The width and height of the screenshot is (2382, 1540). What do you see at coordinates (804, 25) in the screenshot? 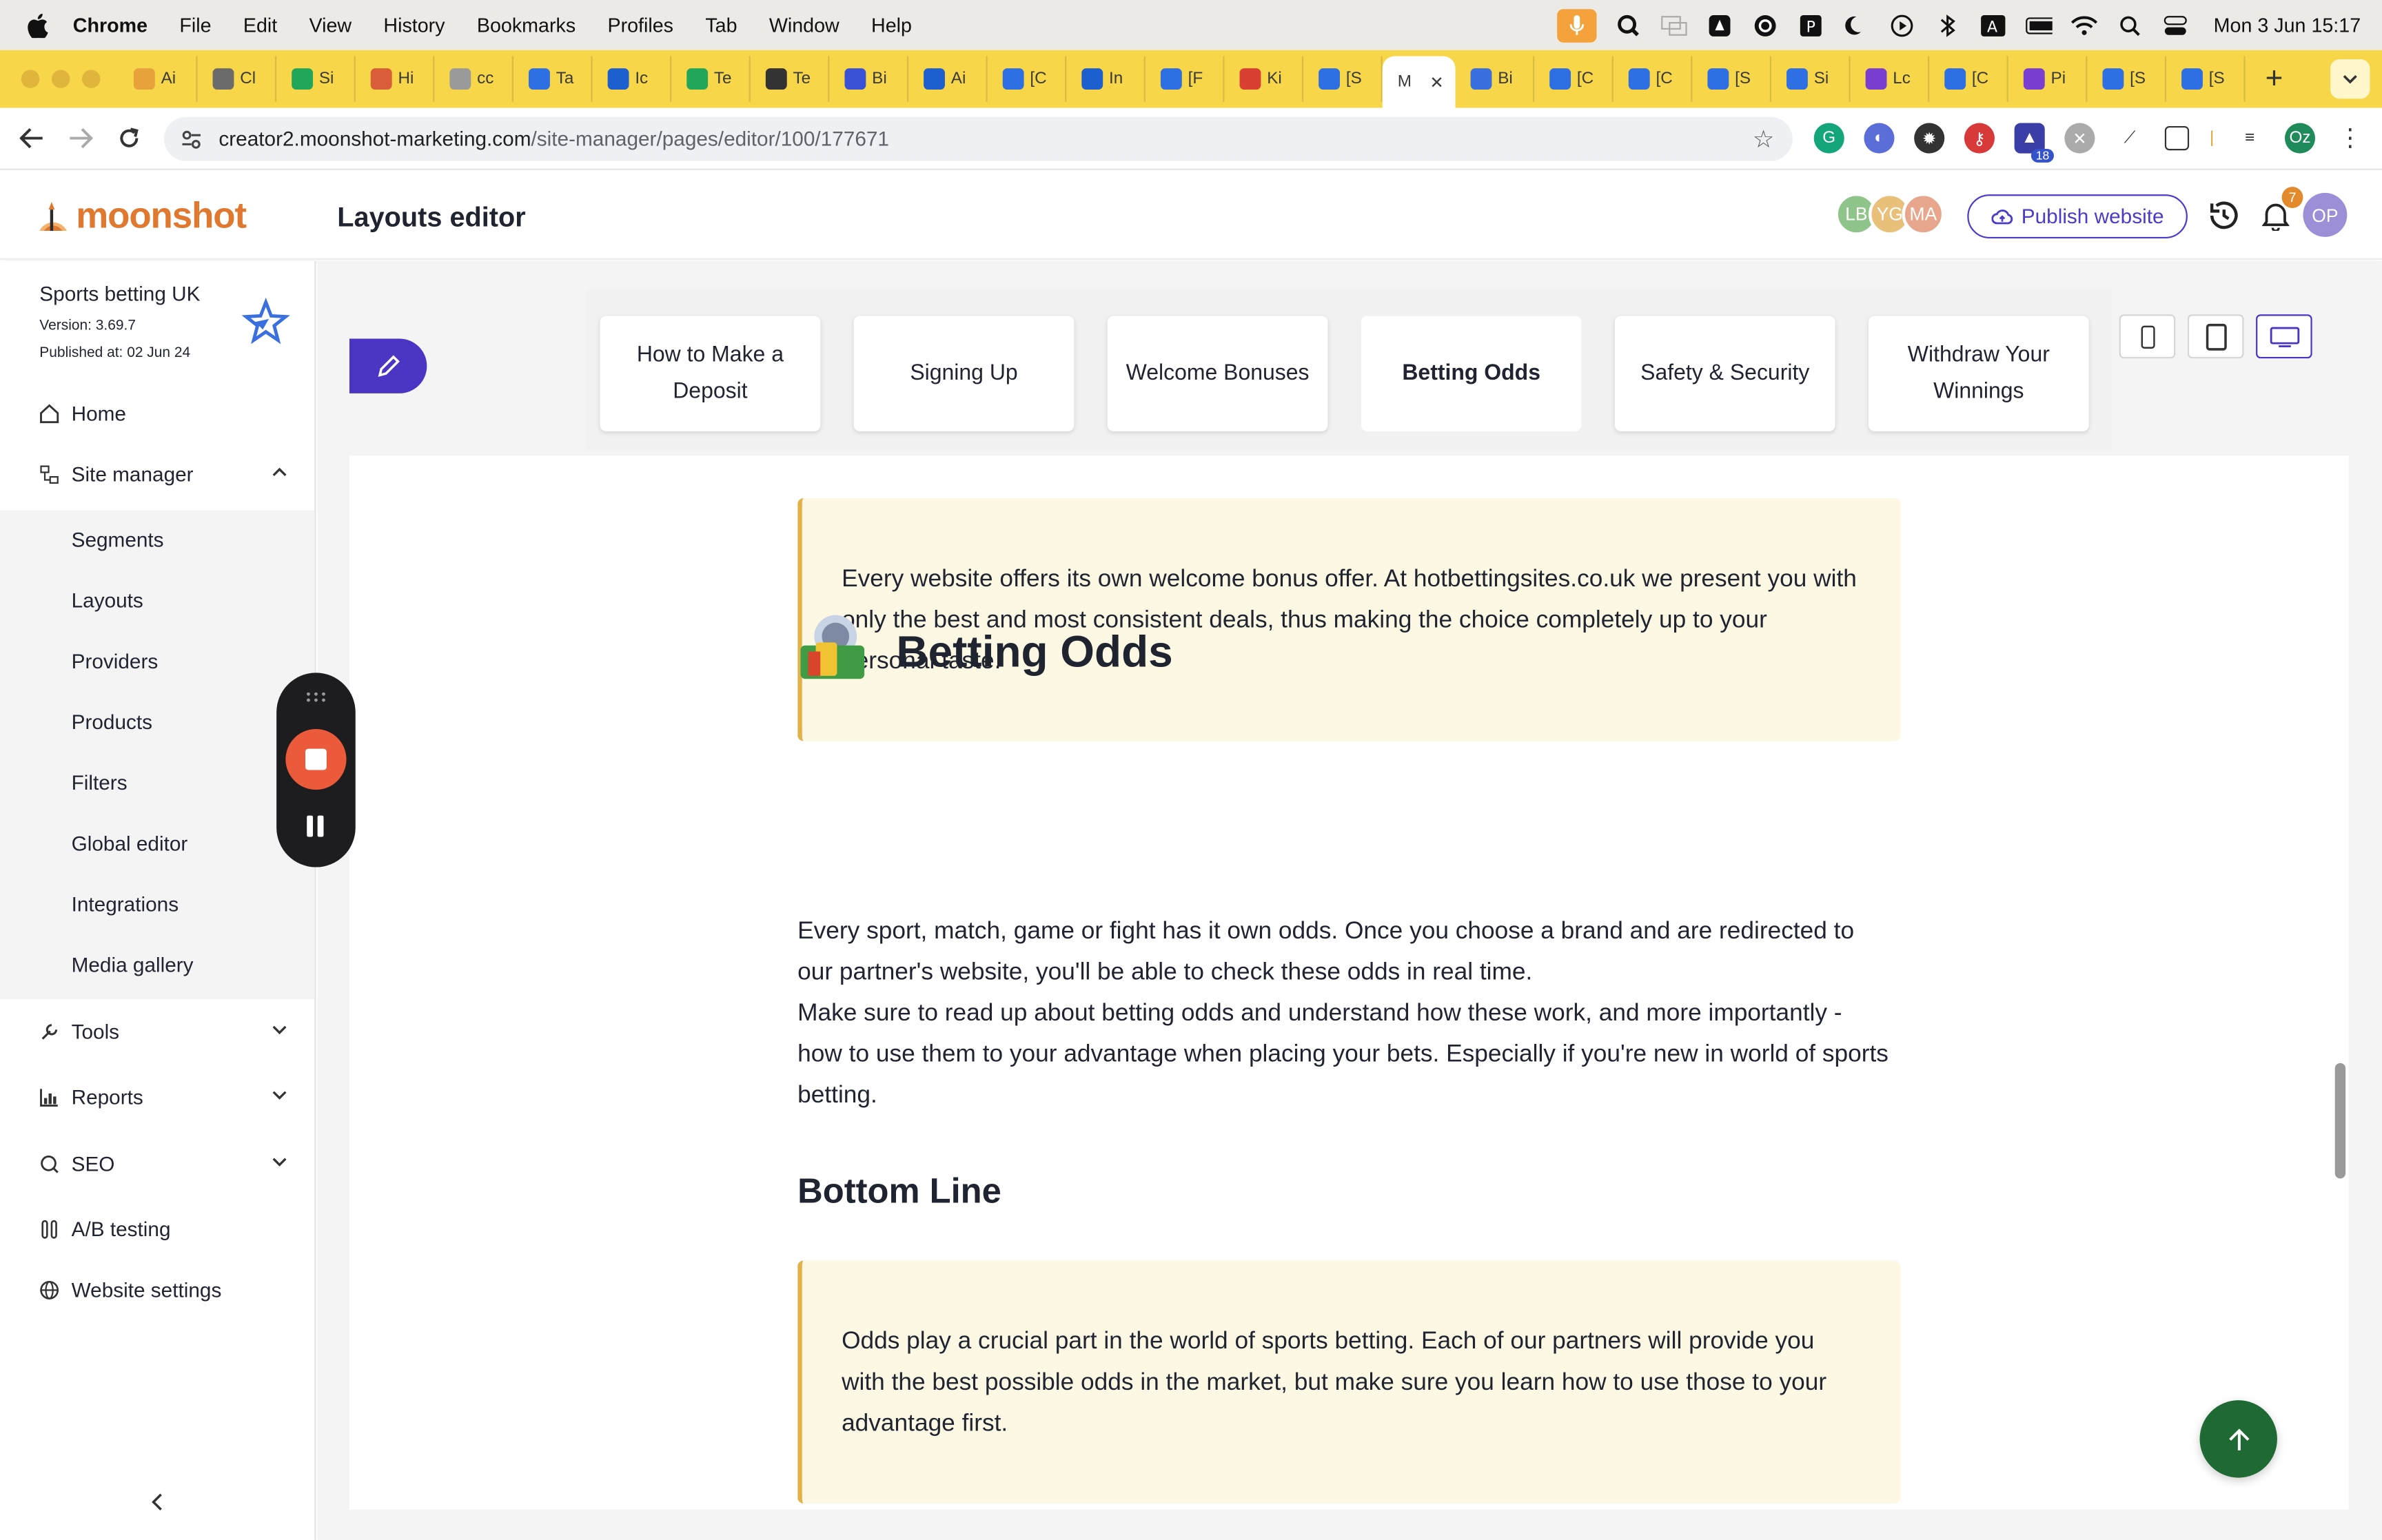
I see `menu-window: Window` at bounding box center [804, 25].